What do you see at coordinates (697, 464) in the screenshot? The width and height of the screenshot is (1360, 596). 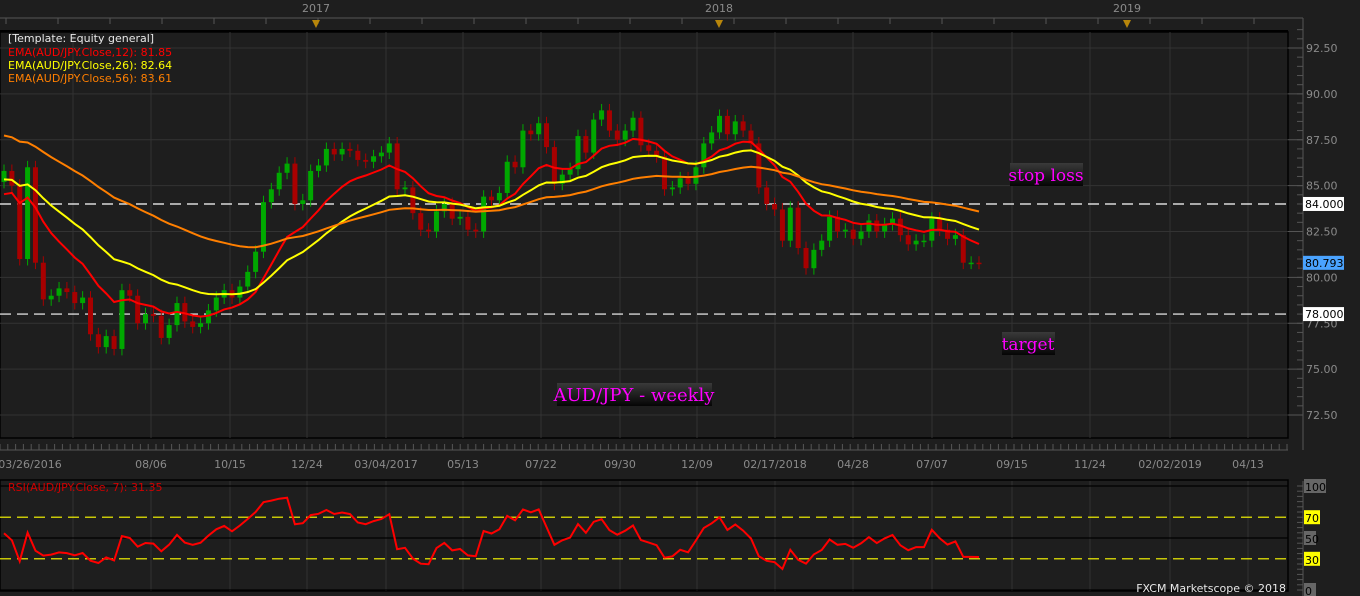 I see `x-tick-label: 12/09` at bounding box center [697, 464].